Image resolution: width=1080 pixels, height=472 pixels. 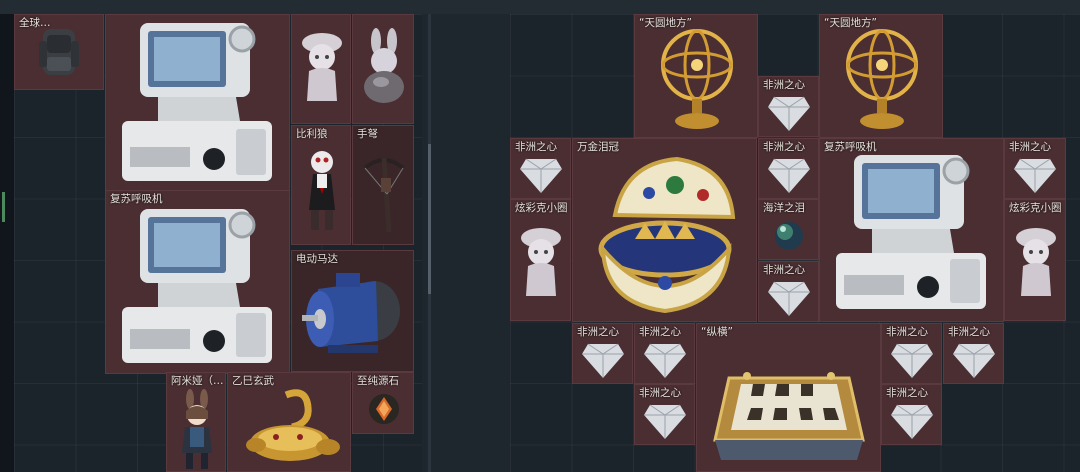 I want to click on golden-tortoise-icon, so click(x=293, y=425).